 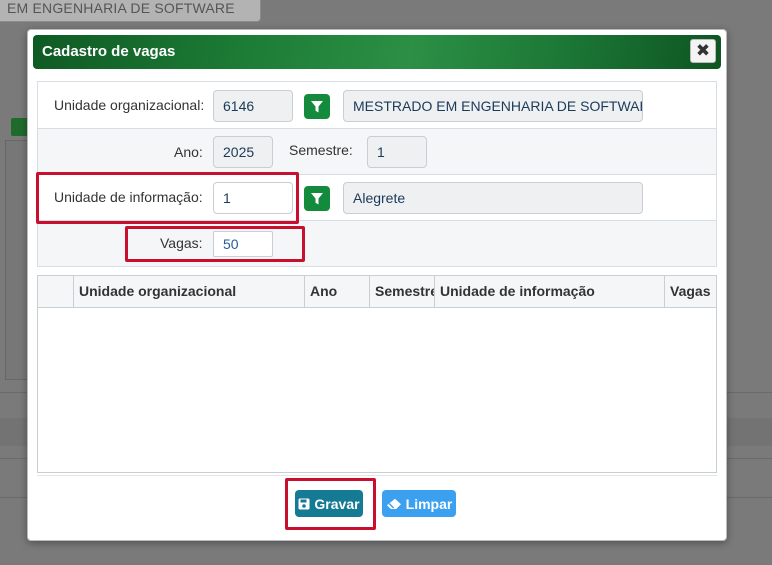 What do you see at coordinates (109, 51) in the screenshot?
I see `dialog-title: Cadastro de vagas` at bounding box center [109, 51].